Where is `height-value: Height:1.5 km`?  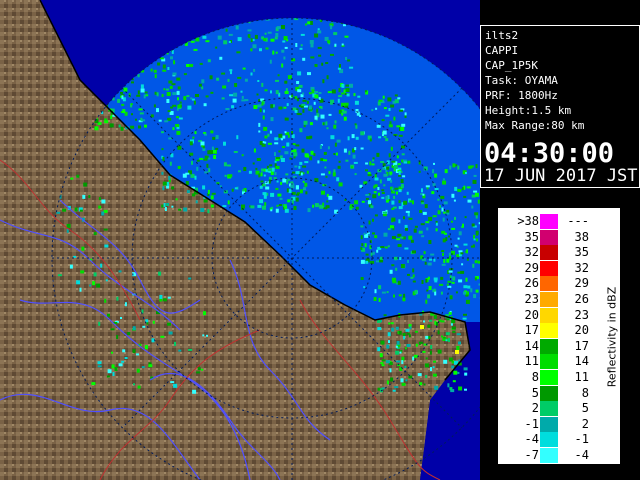
height-value: Height:1.5 km is located at coordinates (528, 110).